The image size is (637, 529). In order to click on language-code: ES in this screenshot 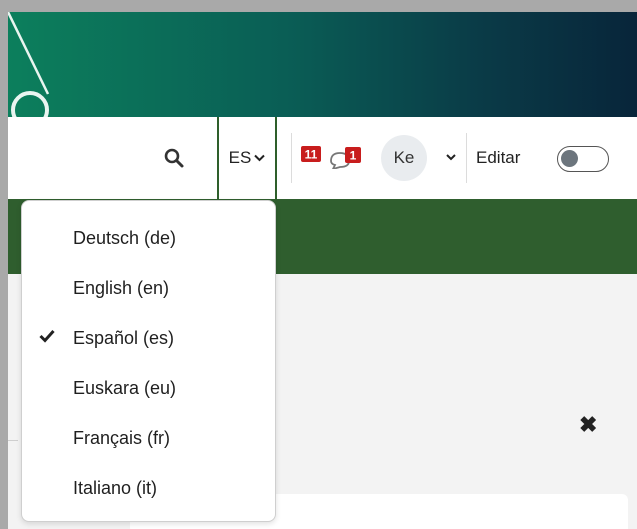, I will do `click(240, 157)`.